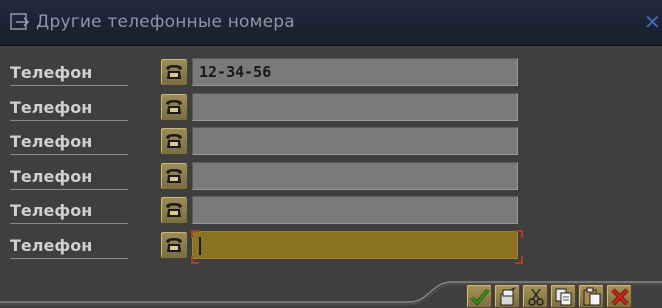 The width and height of the screenshot is (662, 308). I want to click on phone-number-value: 12-34-56, so click(235, 72).